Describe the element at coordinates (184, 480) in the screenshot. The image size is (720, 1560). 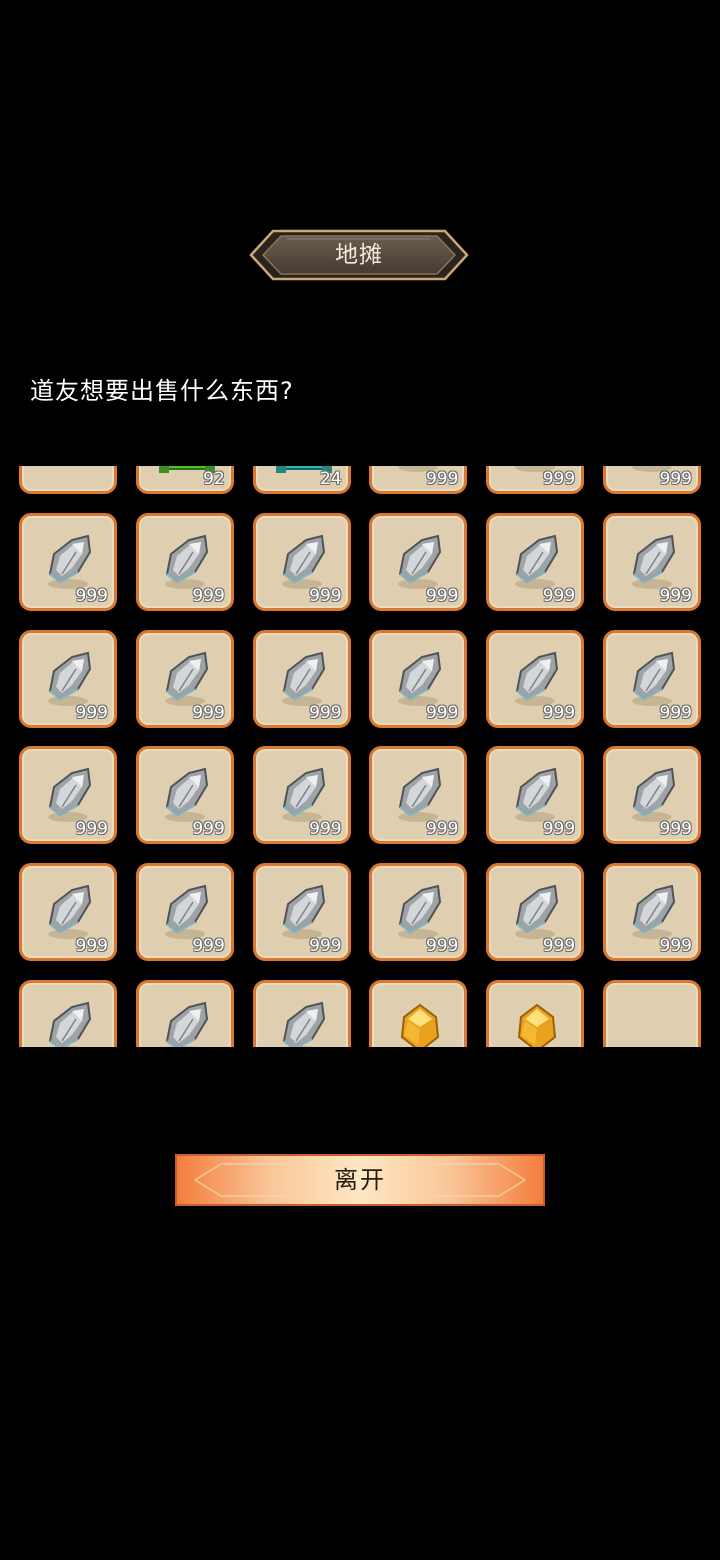
I see `inventory-slot: 92` at that location.